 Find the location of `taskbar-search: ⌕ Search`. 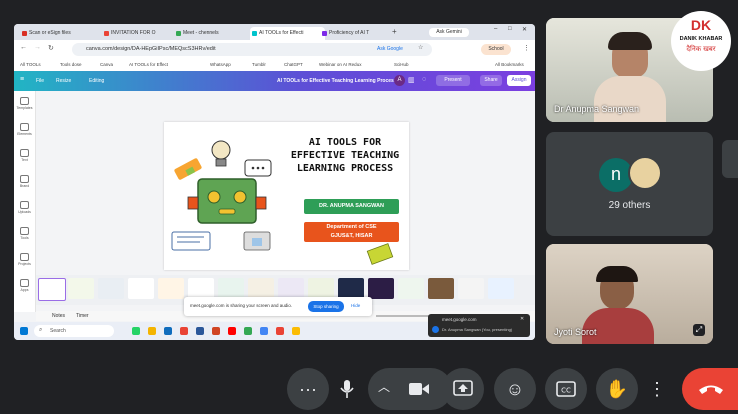

taskbar-search: ⌕ Search is located at coordinates (74, 331).